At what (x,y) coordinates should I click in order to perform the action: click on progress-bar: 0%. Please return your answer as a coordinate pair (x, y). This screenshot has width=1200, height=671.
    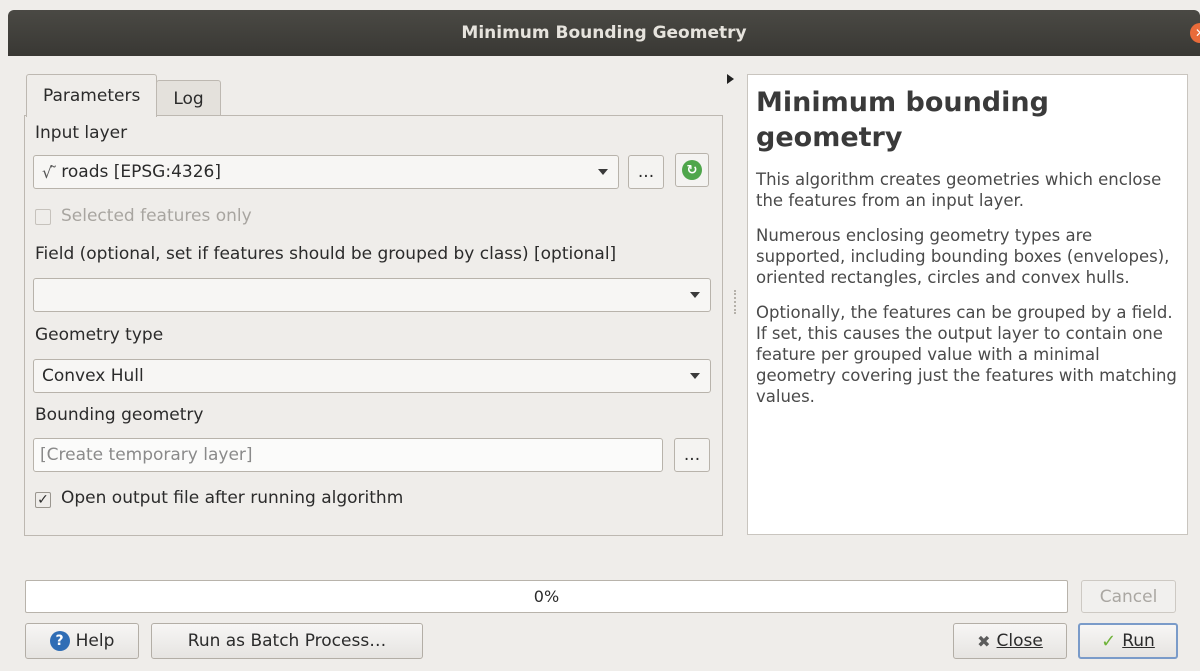
    Looking at the image, I should click on (546, 596).